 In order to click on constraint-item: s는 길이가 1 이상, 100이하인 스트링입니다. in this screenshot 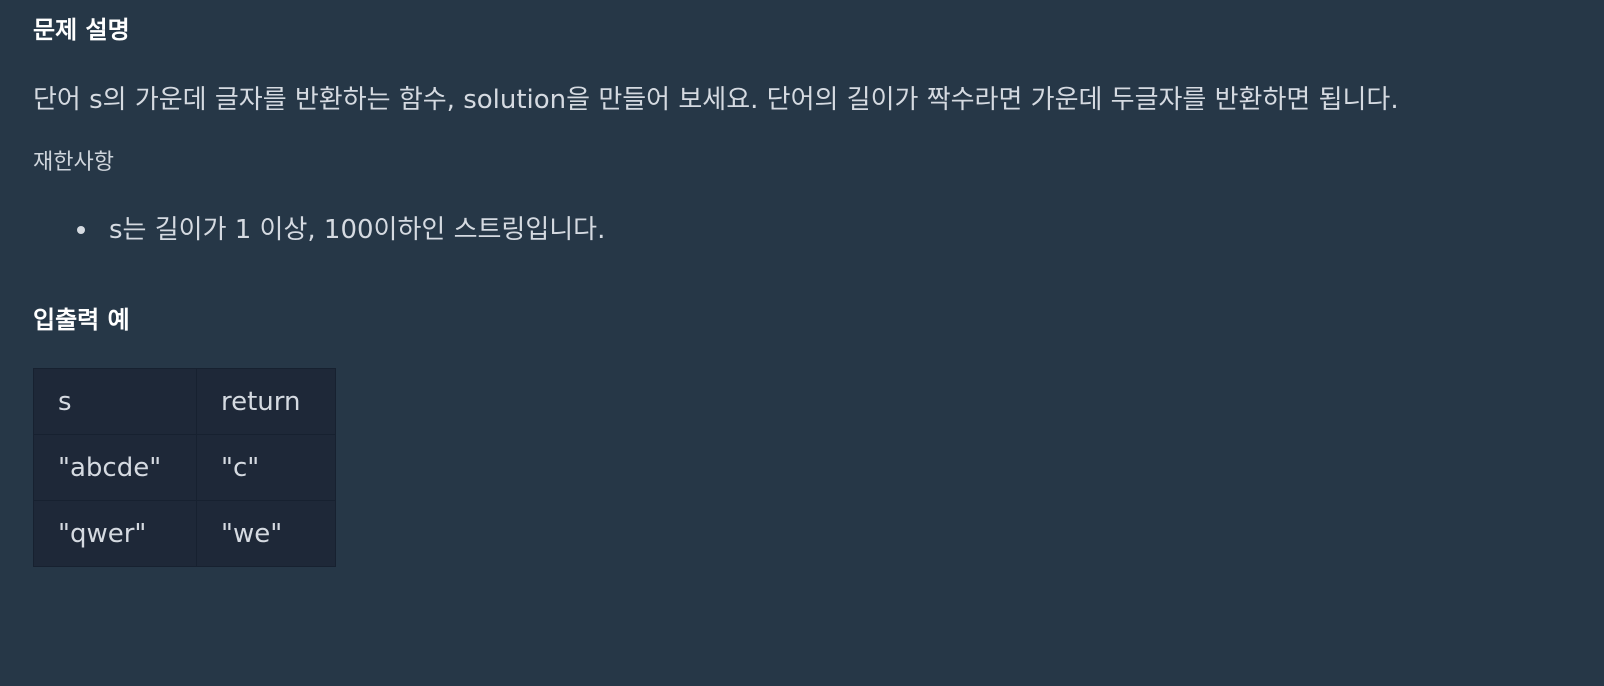, I will do `click(825, 230)`.